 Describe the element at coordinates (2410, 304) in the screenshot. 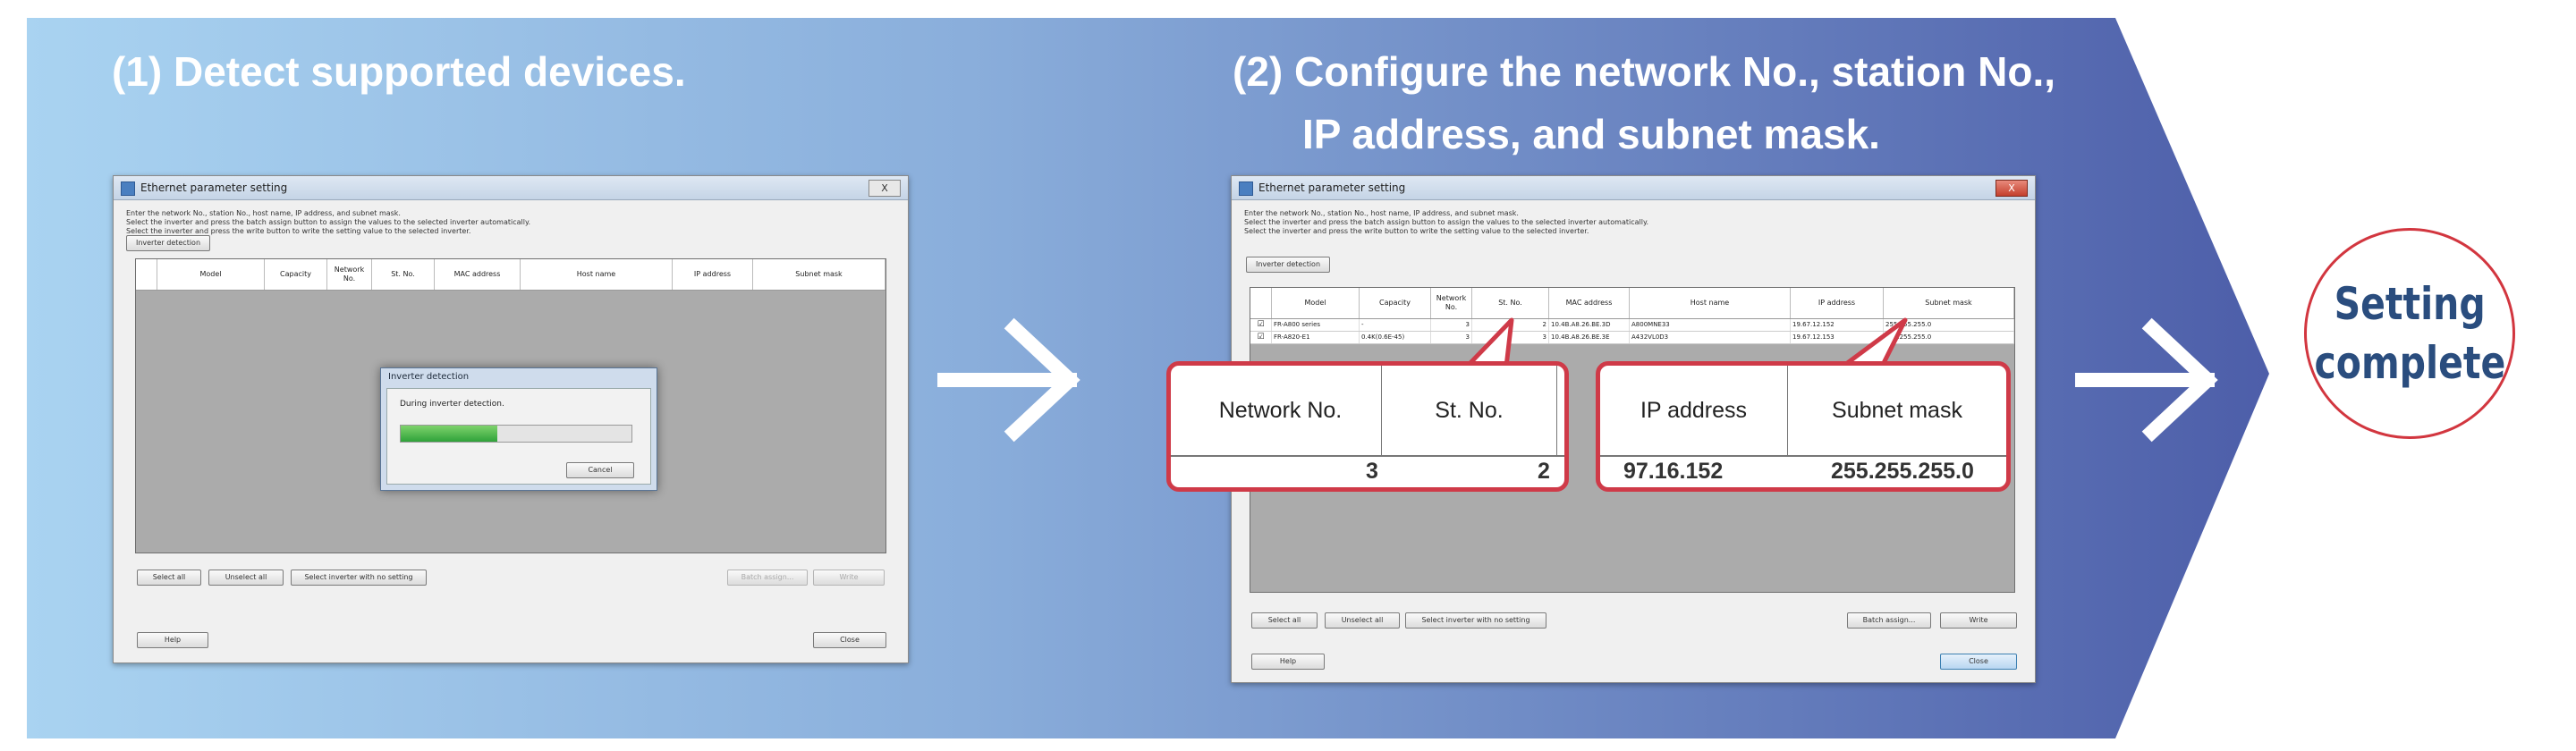

I see `complete-line1: Setting` at that location.